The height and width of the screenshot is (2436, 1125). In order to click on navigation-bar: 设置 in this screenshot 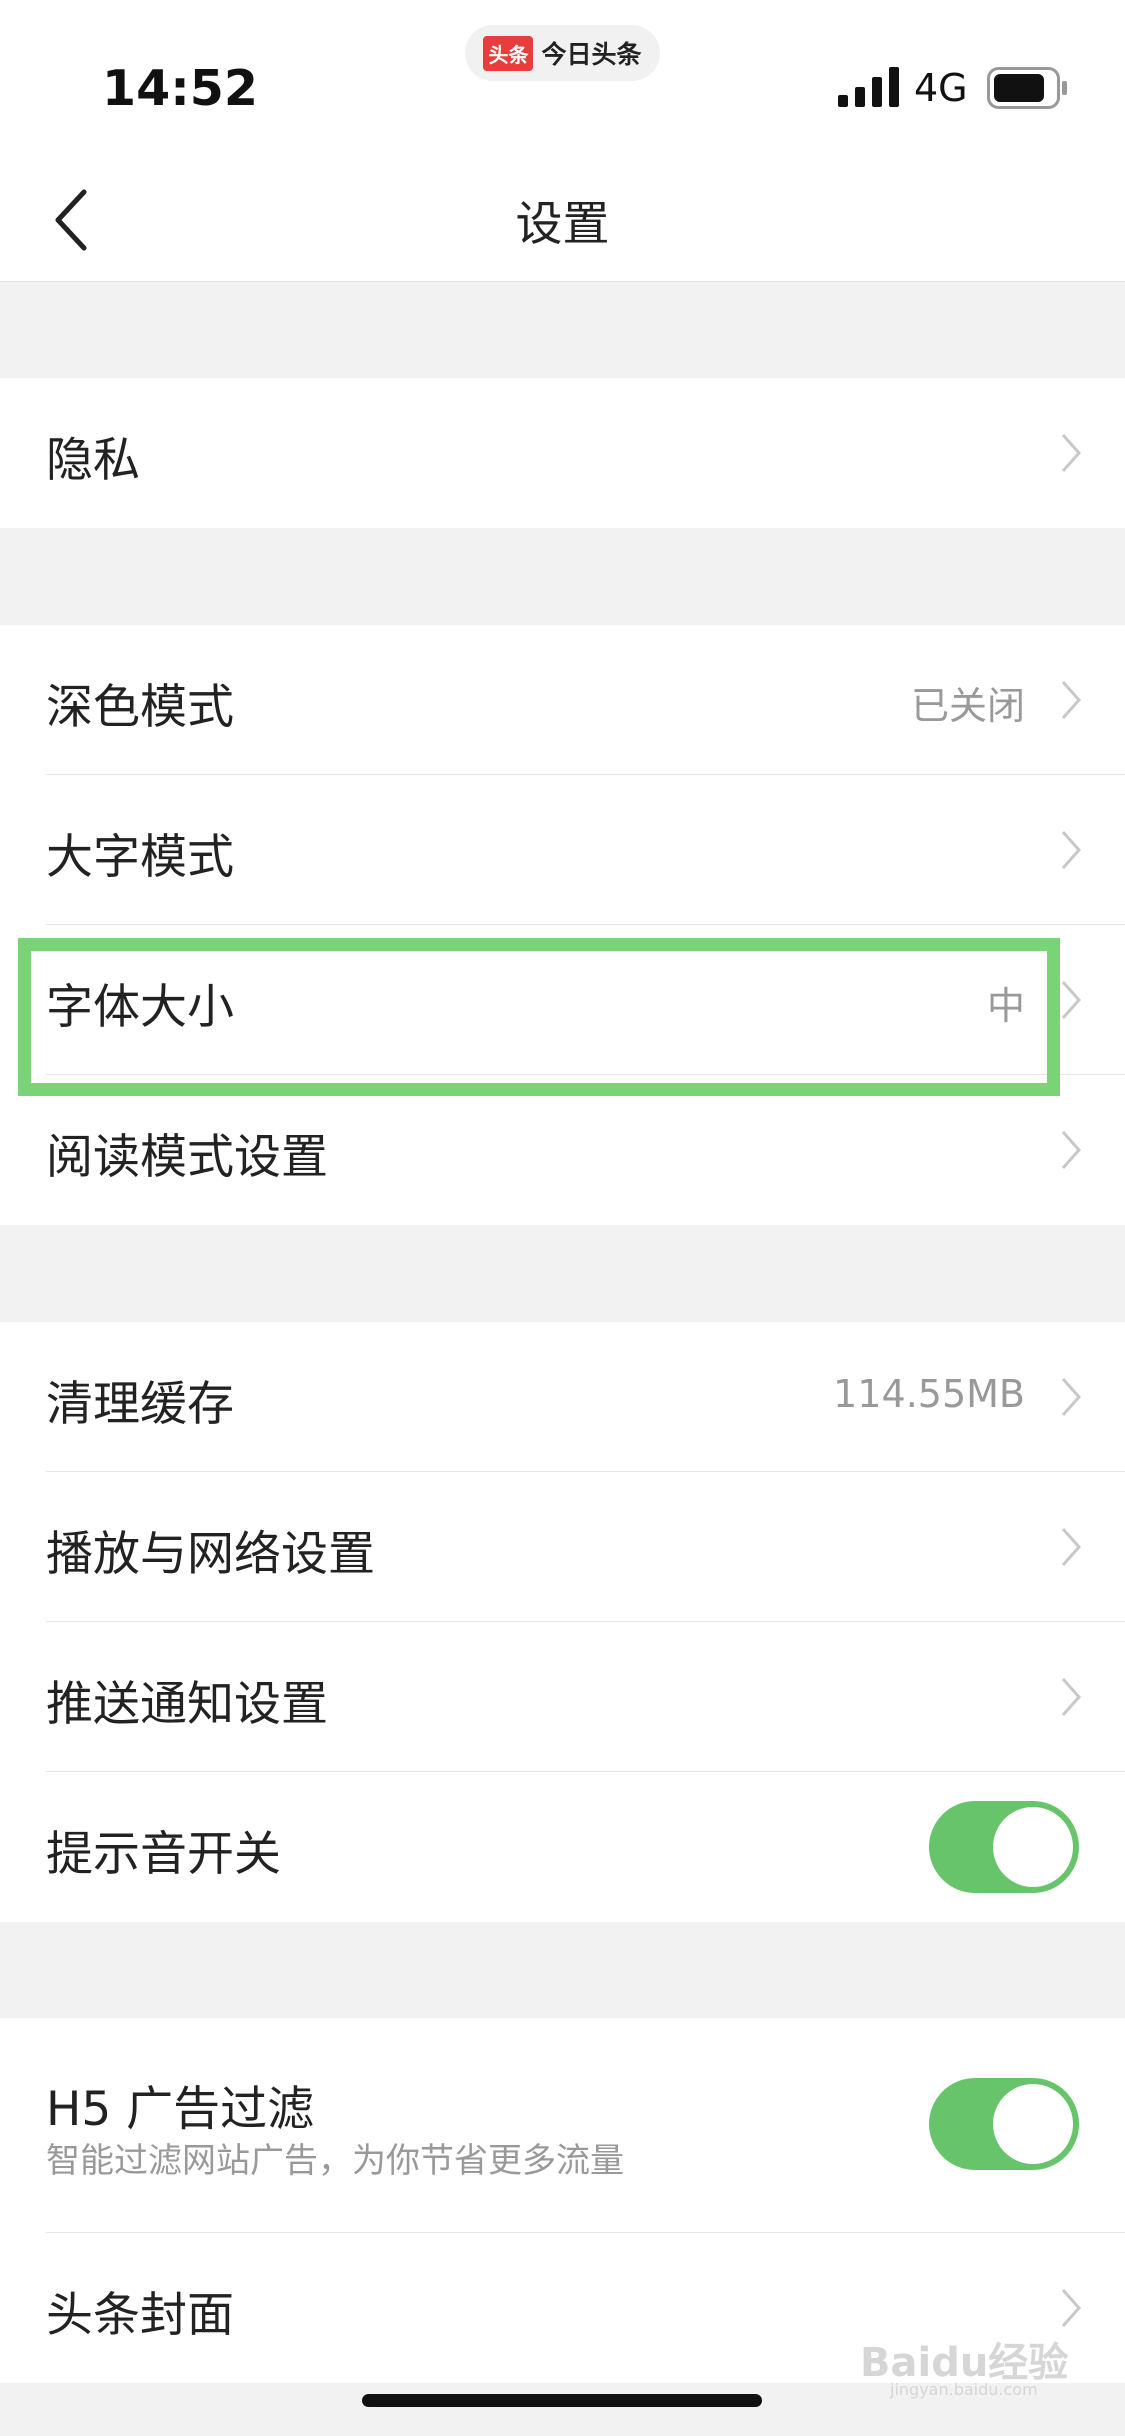, I will do `click(562, 218)`.